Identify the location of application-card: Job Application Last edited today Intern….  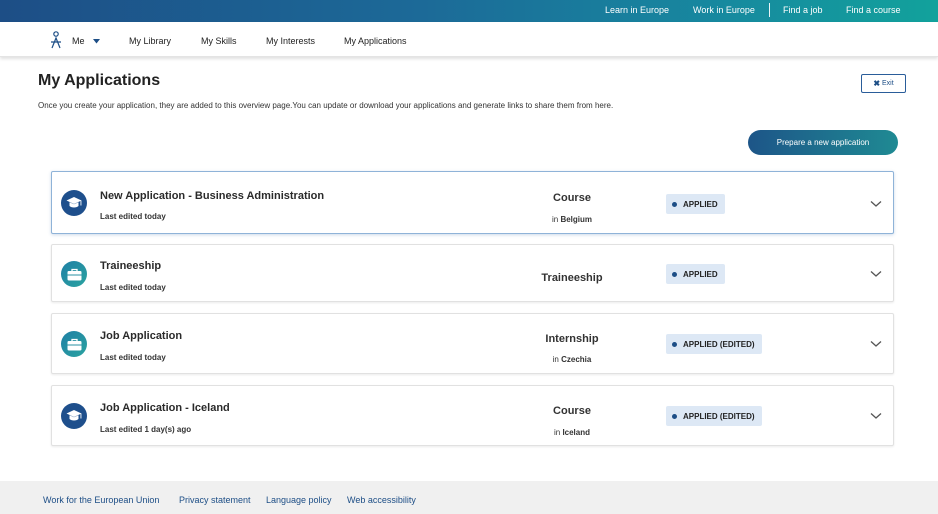
(472, 343).